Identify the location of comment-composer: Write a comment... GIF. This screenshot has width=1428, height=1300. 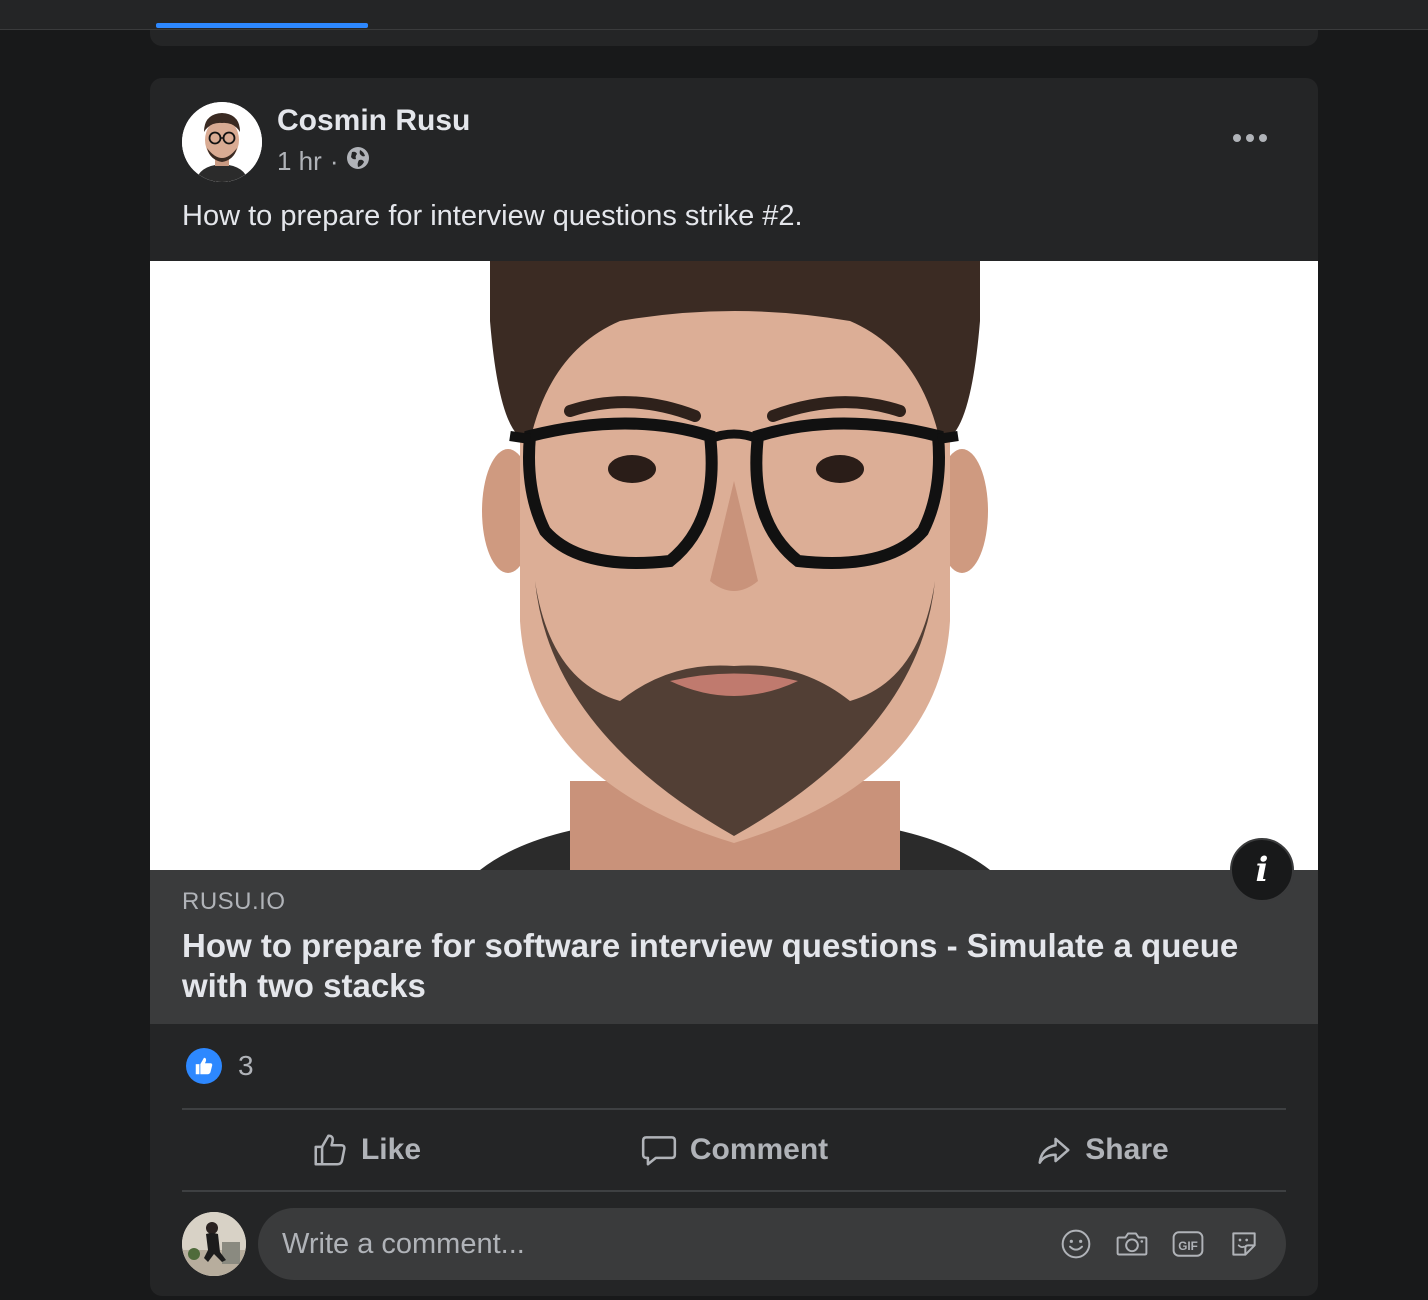
(734, 1244).